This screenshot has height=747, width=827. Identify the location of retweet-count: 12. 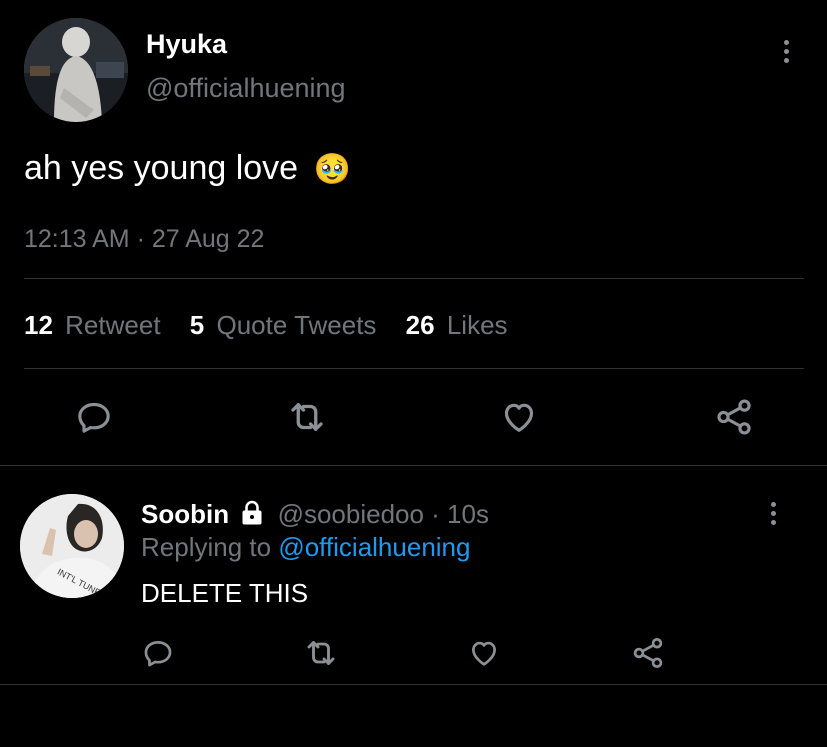
(38, 325).